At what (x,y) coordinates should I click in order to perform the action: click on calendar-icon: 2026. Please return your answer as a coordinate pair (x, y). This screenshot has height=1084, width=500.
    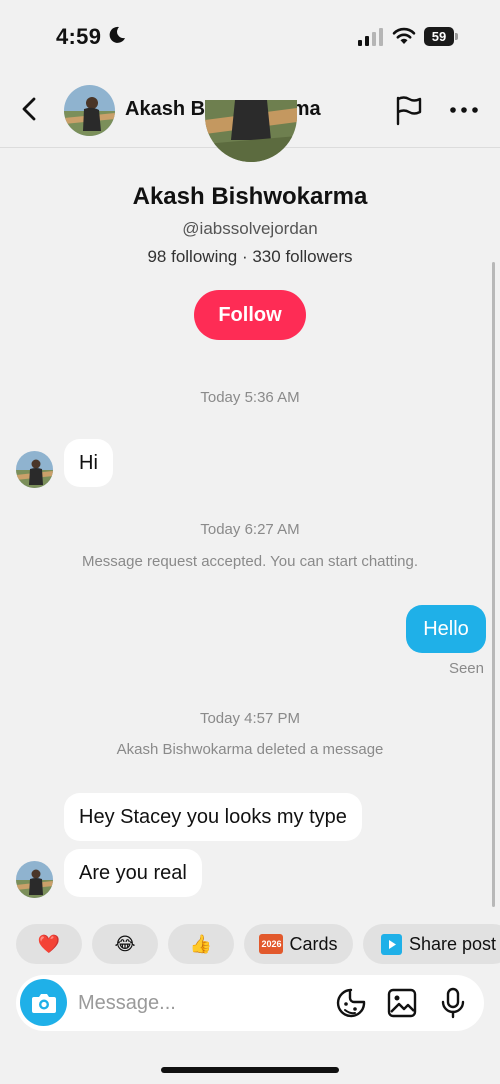
    Looking at the image, I should click on (271, 944).